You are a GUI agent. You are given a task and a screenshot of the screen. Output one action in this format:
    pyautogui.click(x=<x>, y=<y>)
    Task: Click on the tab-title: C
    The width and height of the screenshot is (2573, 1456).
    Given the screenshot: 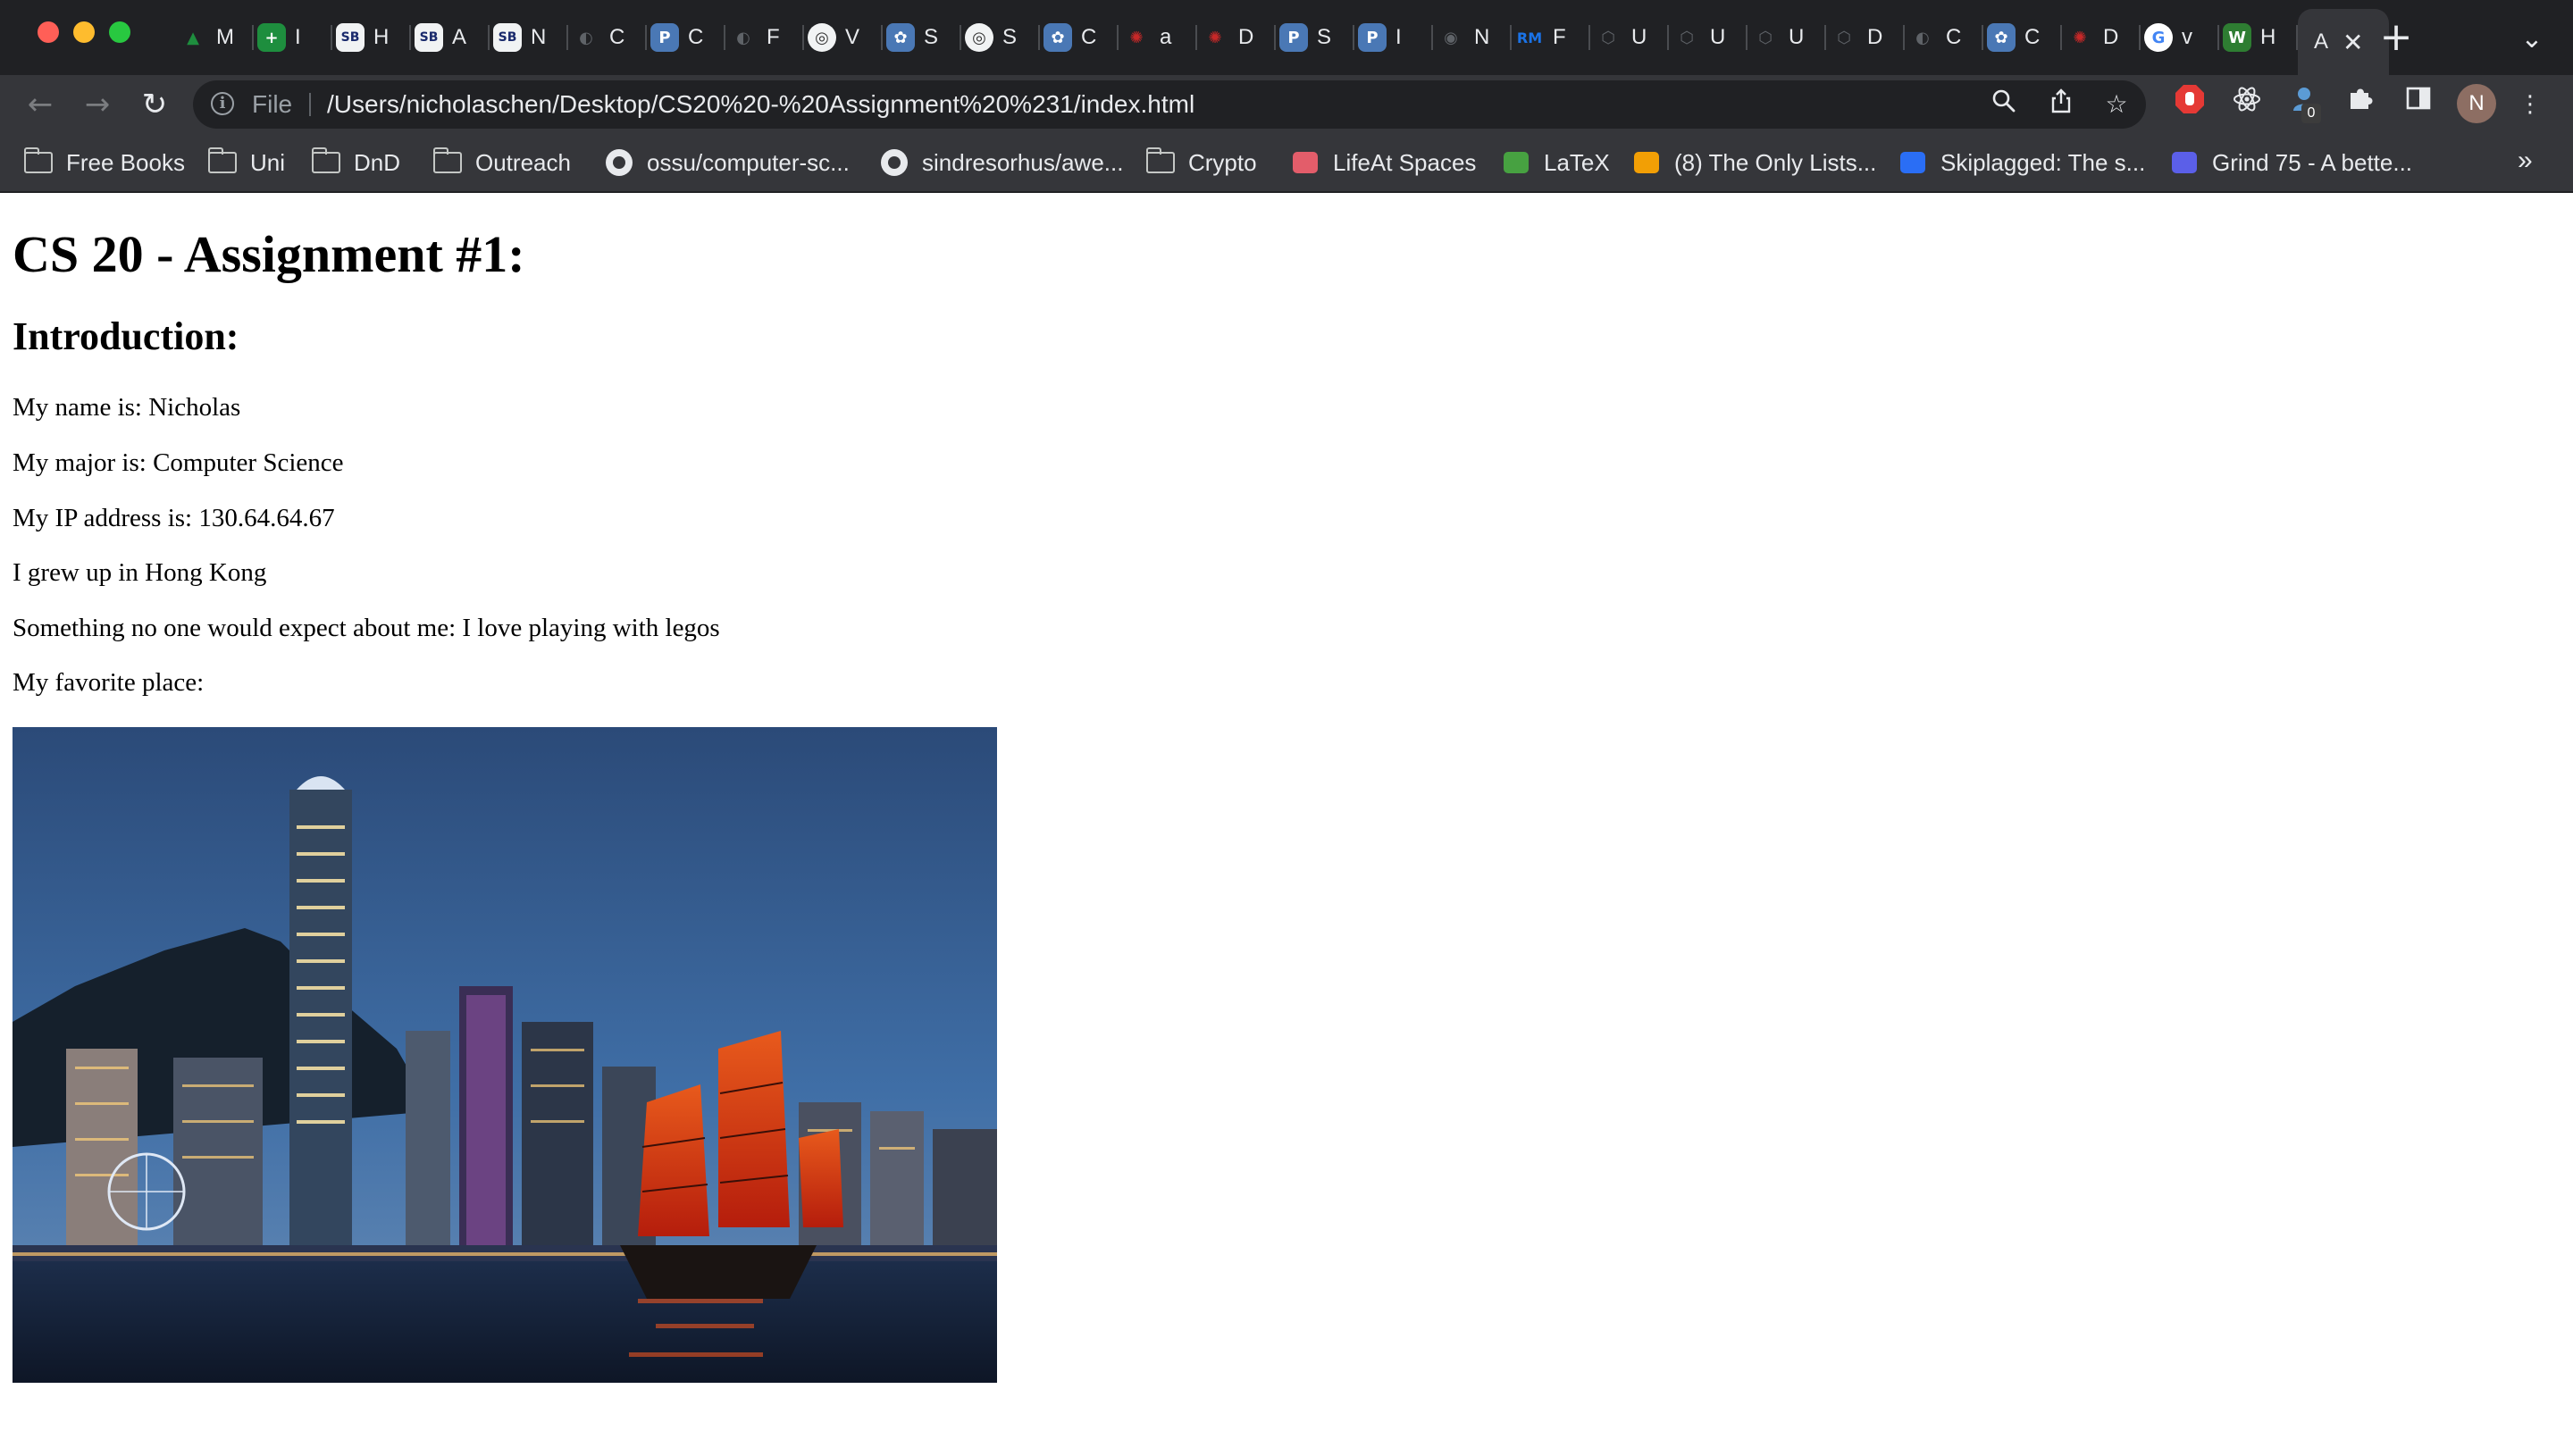 What is the action you would take?
    pyautogui.click(x=1089, y=37)
    